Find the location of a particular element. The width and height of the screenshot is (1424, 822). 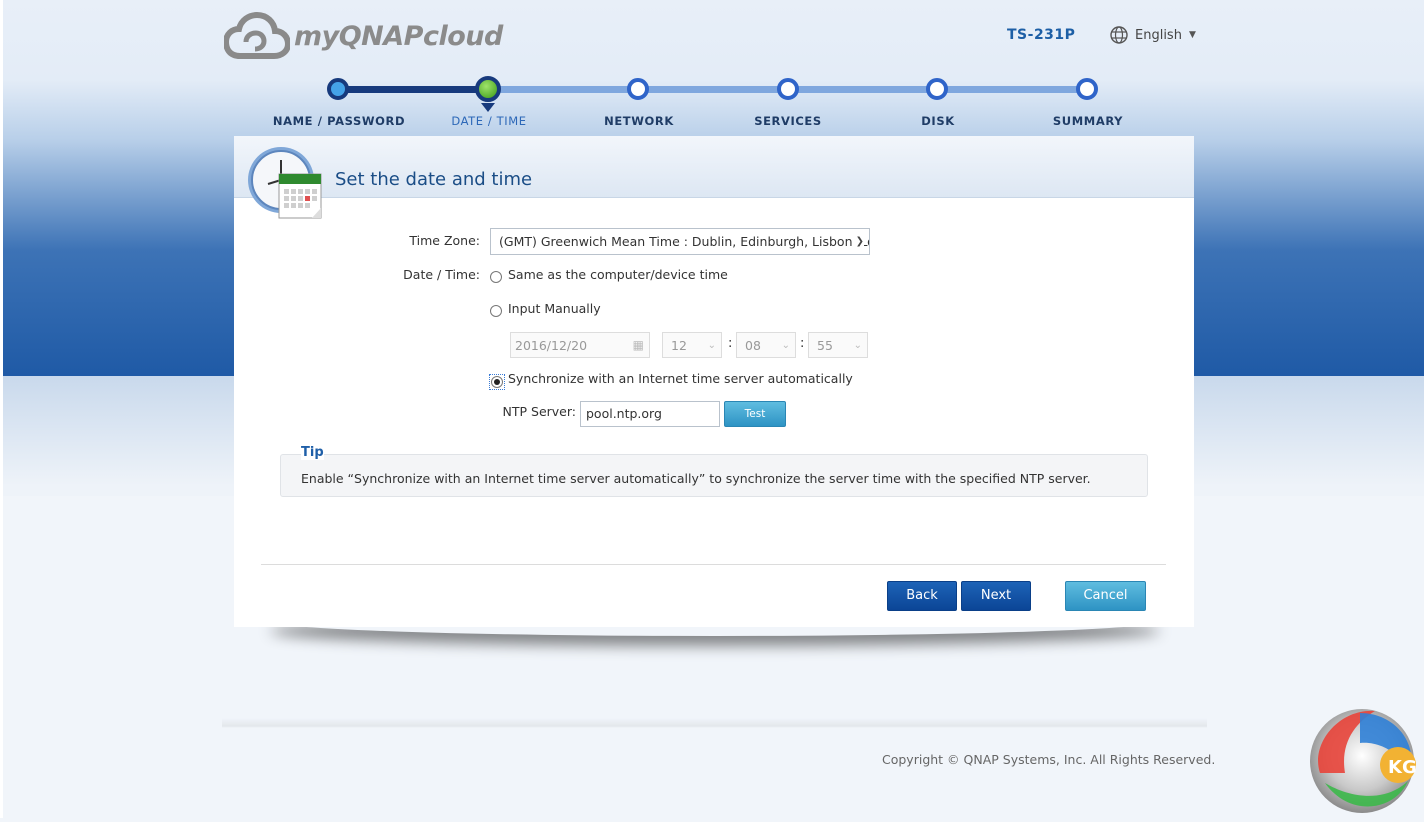

next-button: Next is located at coordinates (996, 596).